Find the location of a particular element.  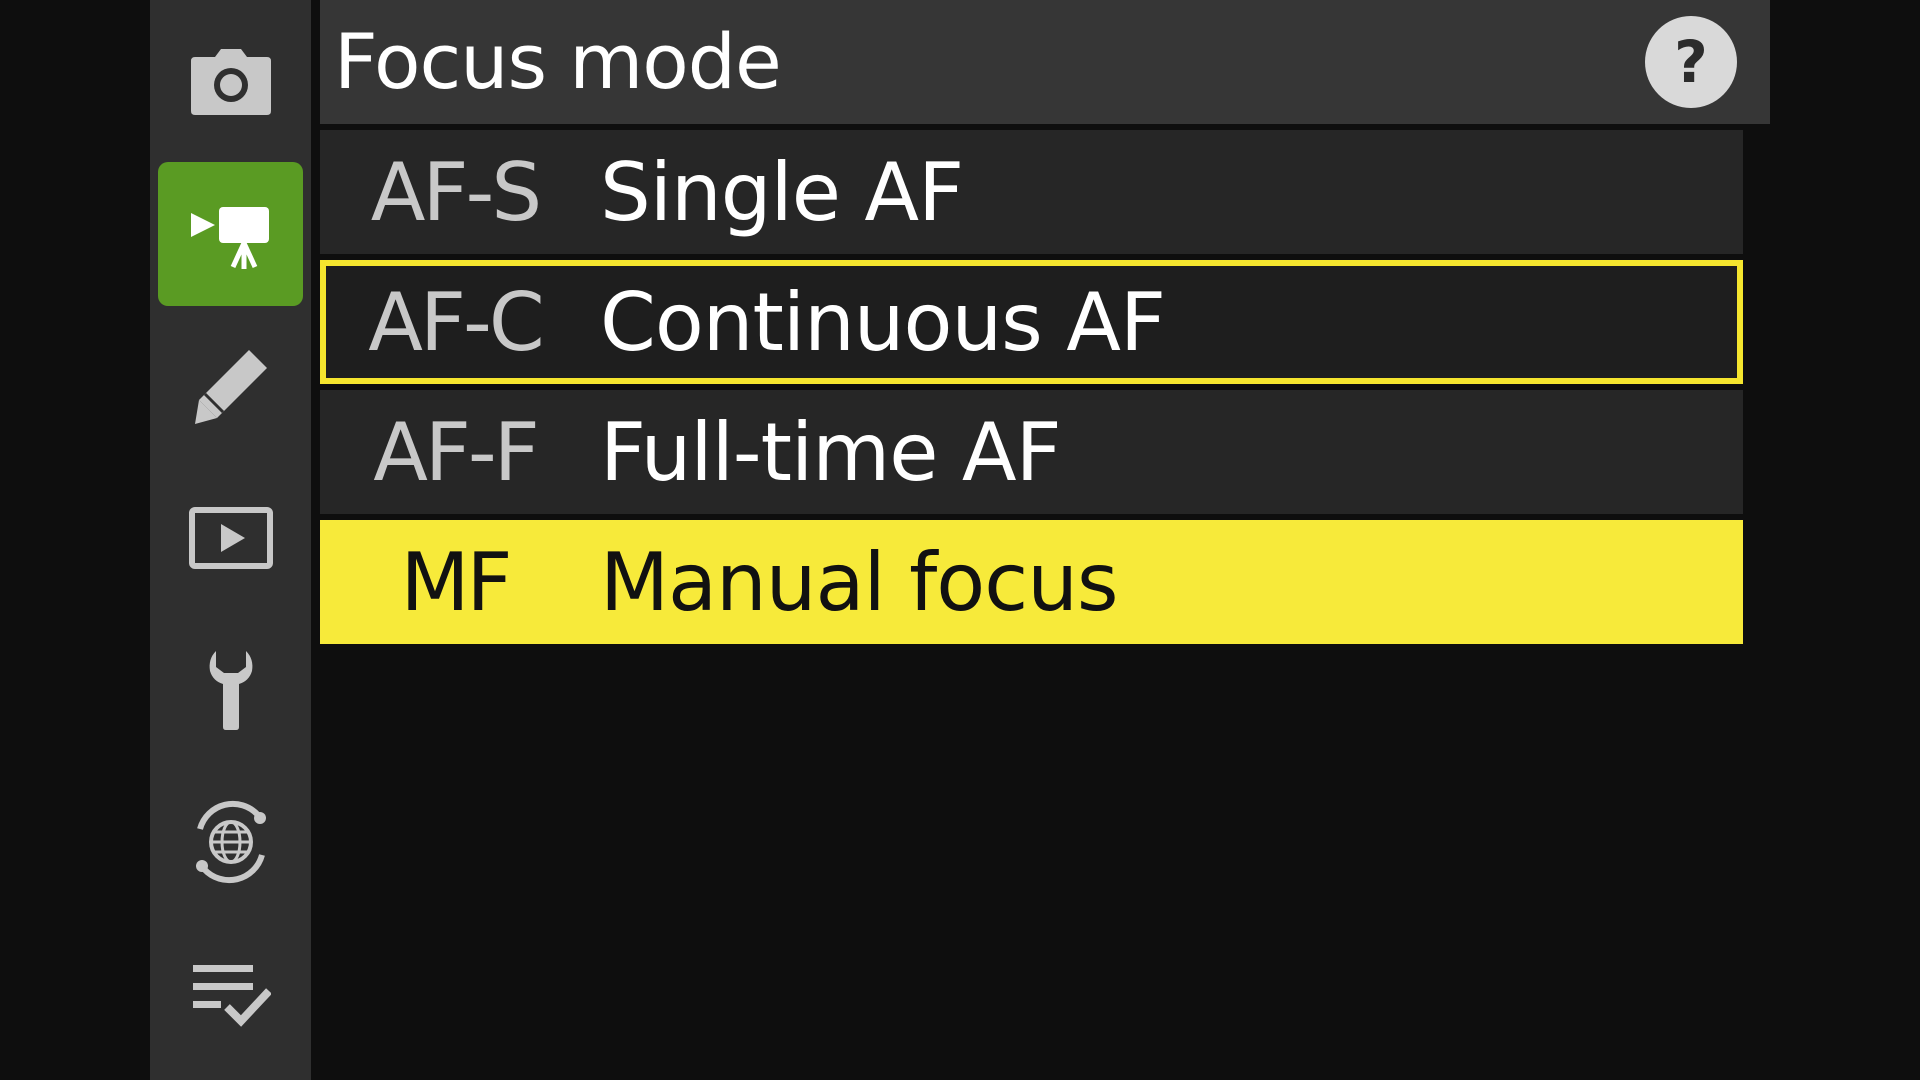

photo-shooting-icon is located at coordinates (231, 82).